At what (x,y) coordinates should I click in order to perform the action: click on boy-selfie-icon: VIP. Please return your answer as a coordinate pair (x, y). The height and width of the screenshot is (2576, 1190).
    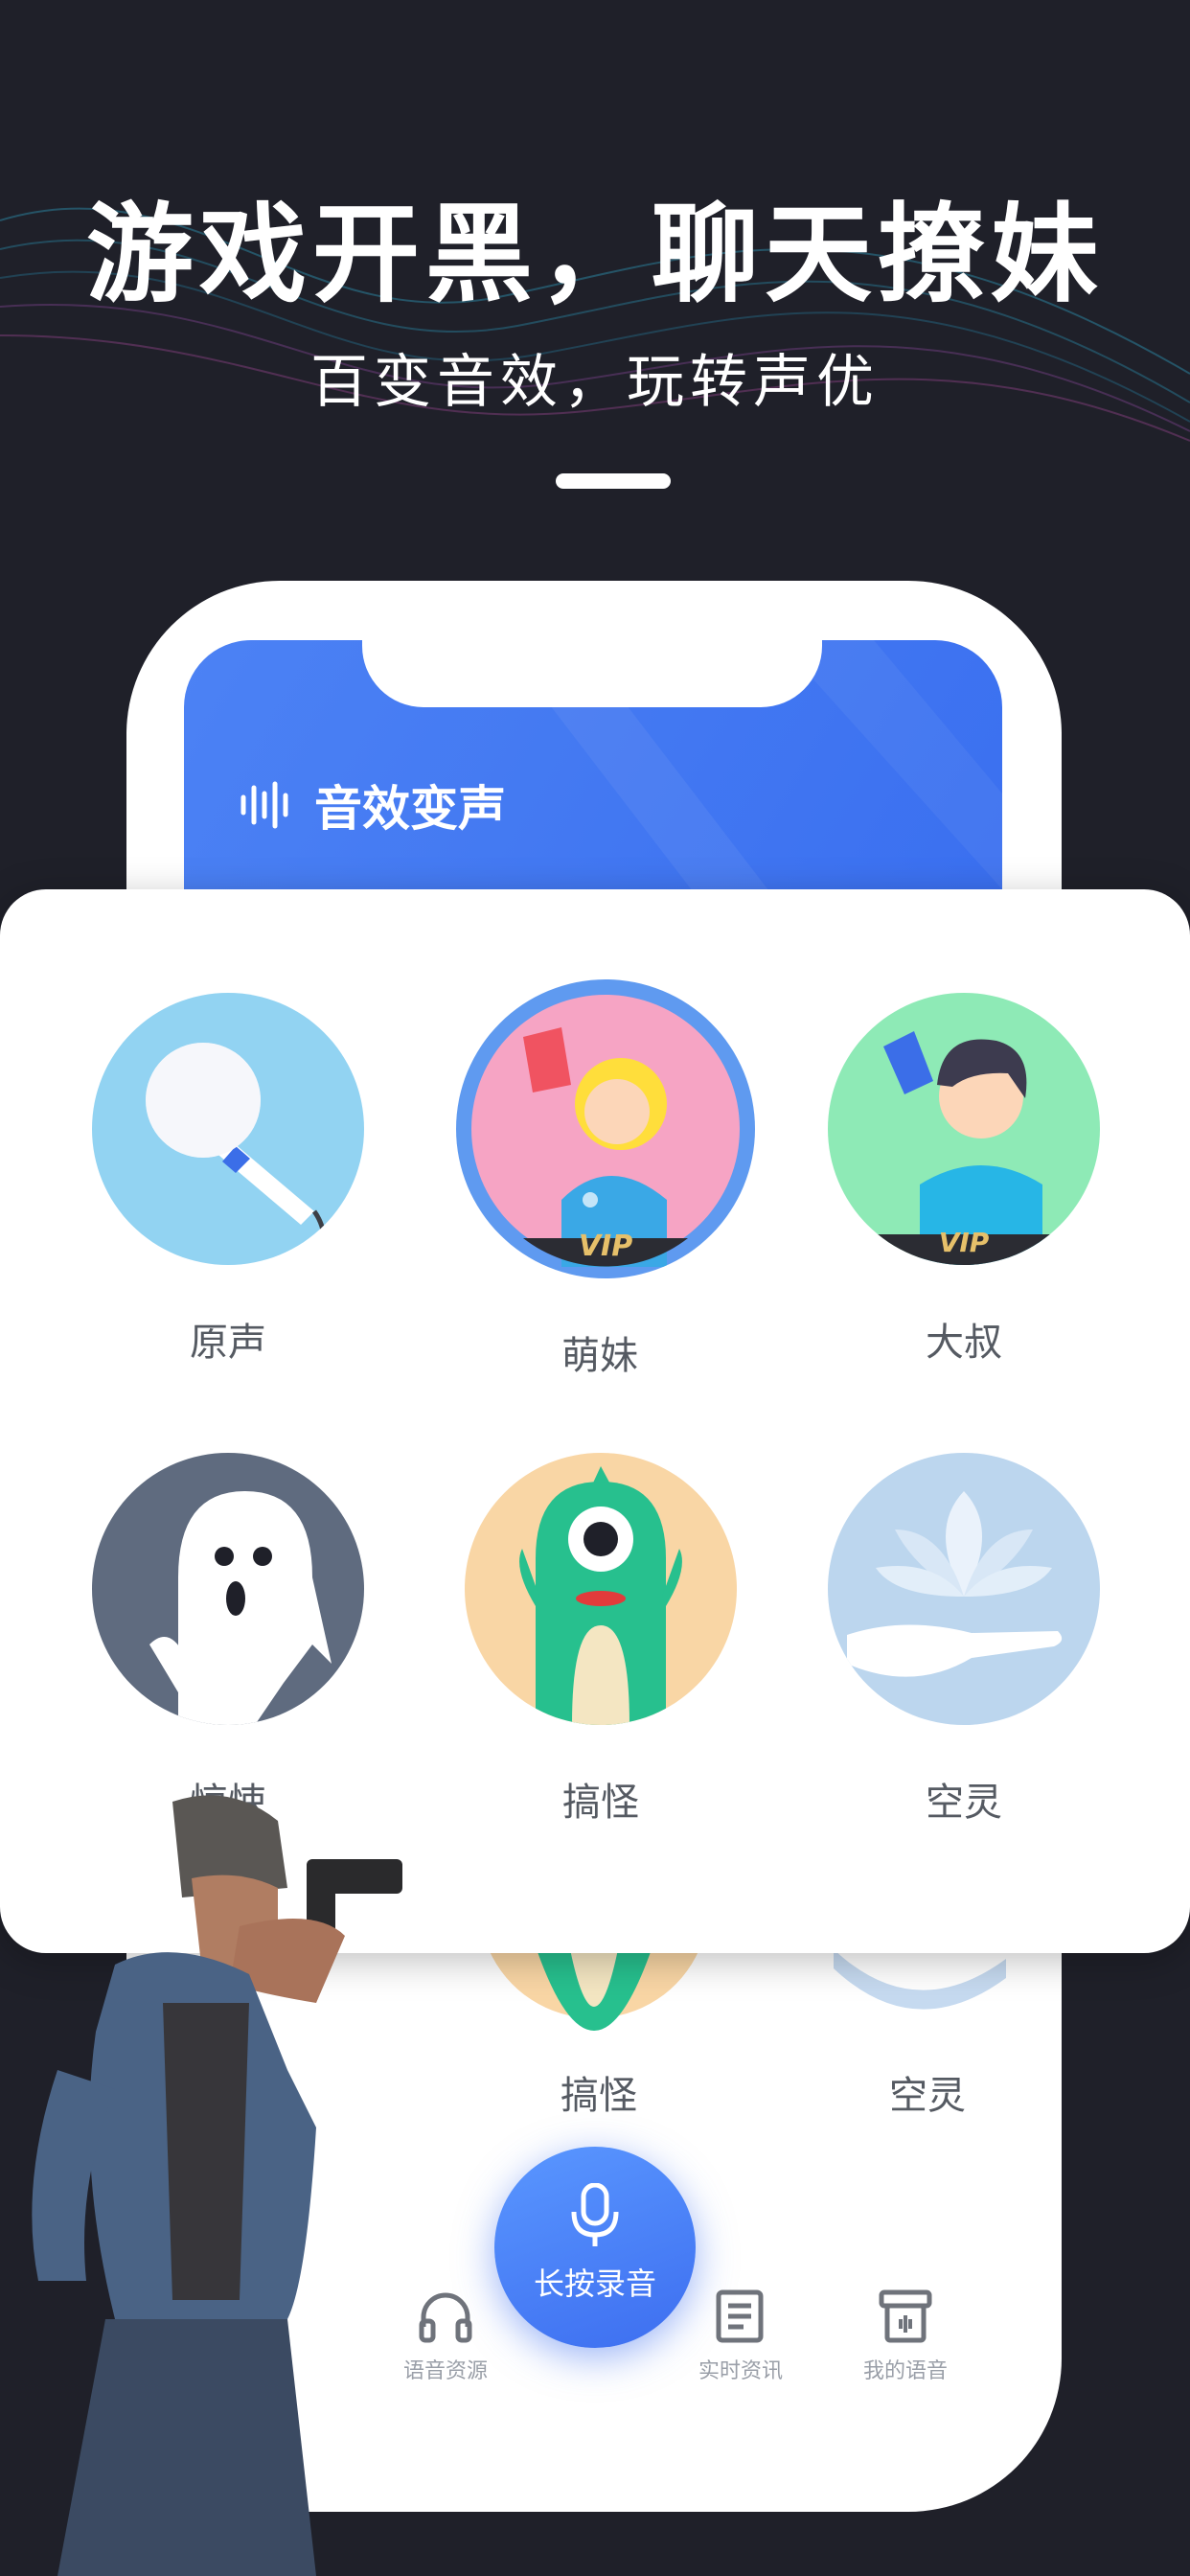
    Looking at the image, I should click on (964, 1129).